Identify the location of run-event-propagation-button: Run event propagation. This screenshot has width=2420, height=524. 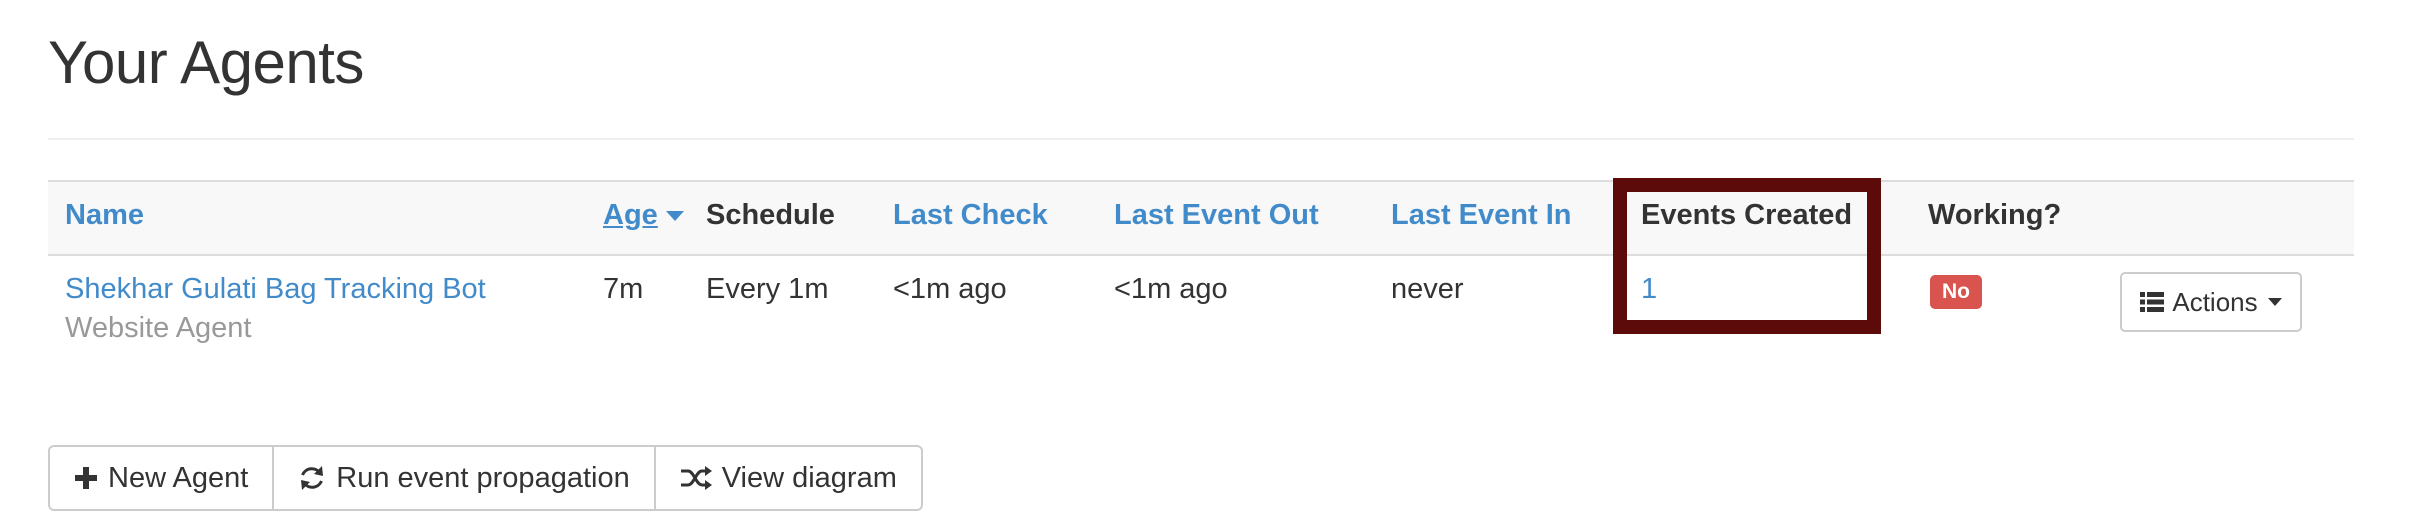
(462, 478).